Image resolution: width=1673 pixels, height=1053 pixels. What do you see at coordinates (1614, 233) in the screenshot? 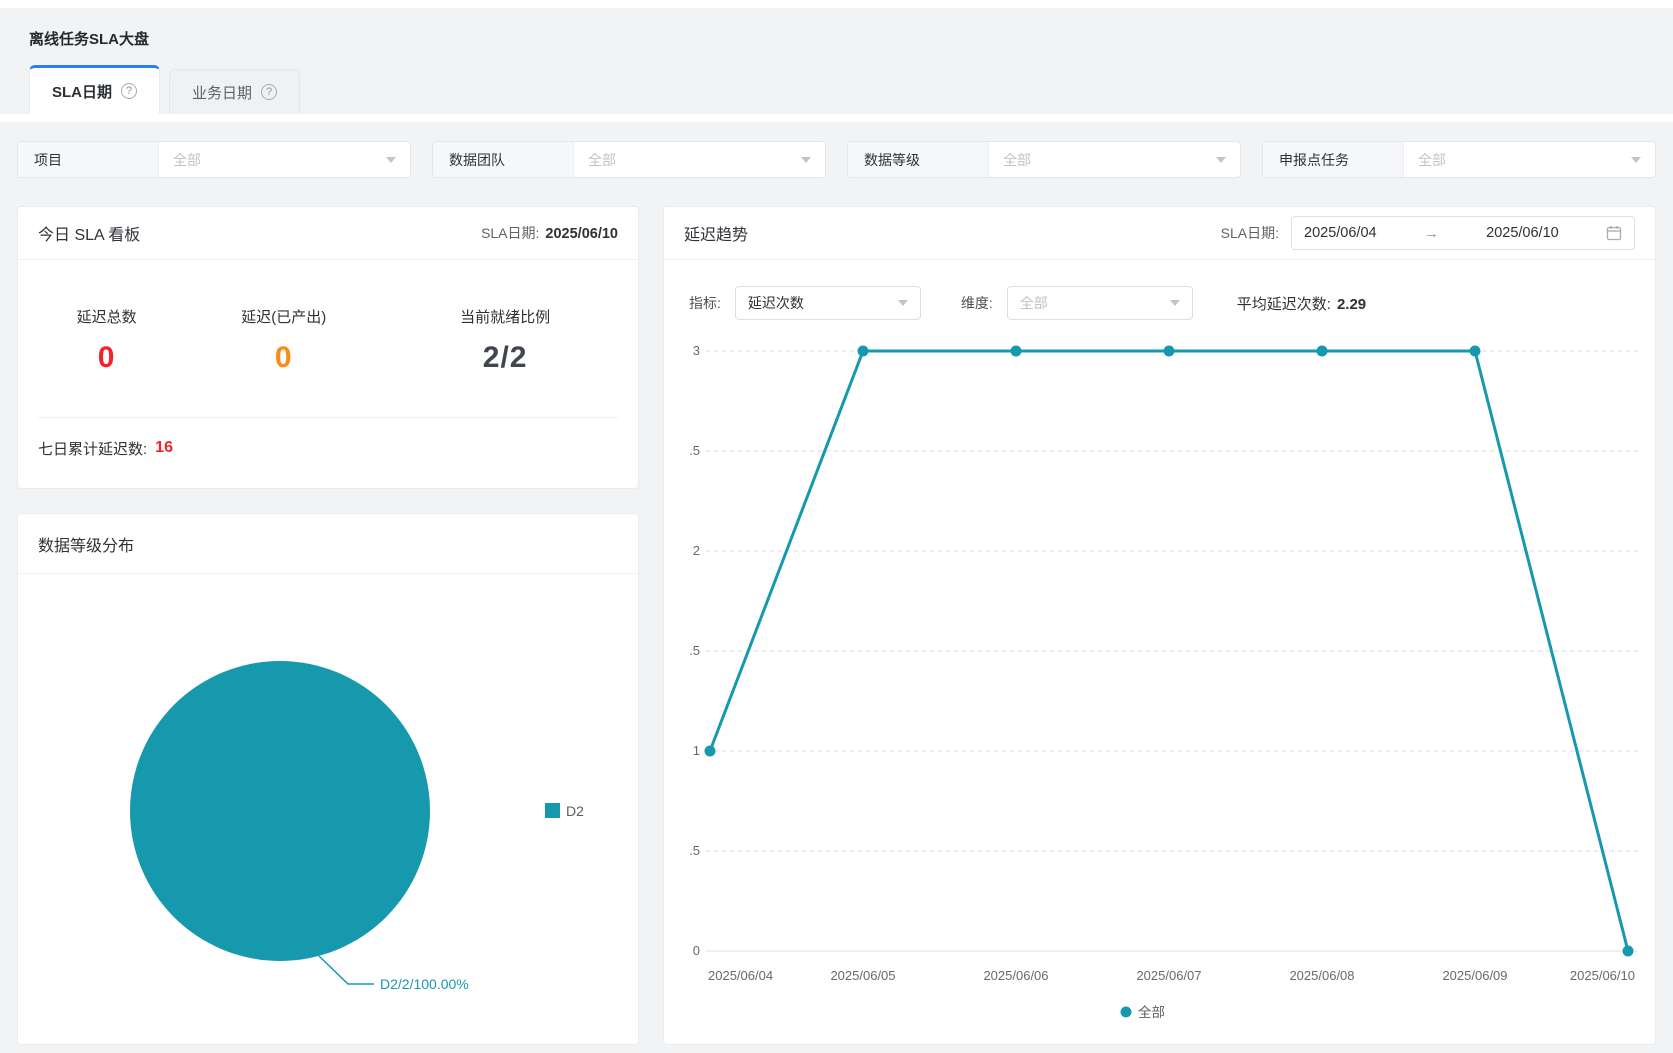
I see `calendar-icon` at bounding box center [1614, 233].